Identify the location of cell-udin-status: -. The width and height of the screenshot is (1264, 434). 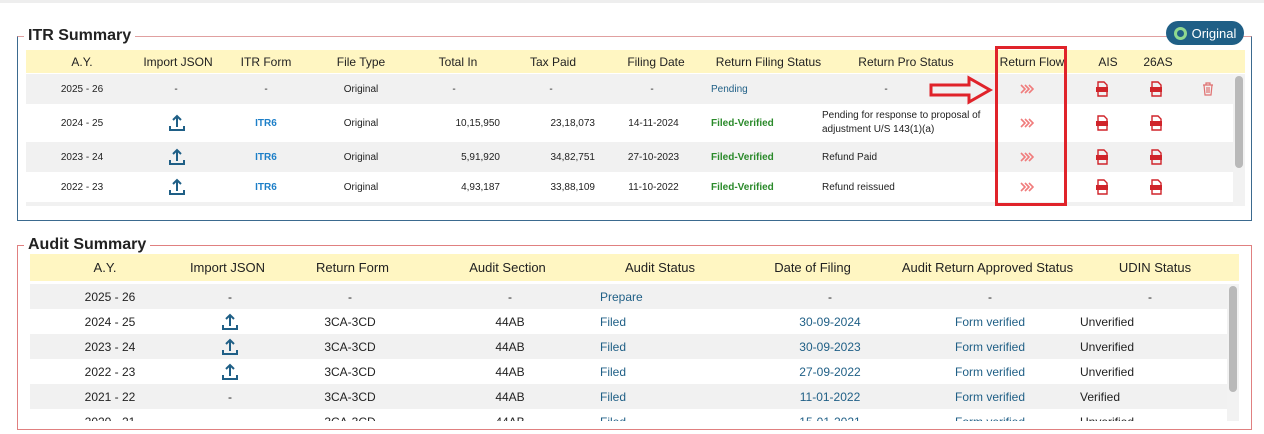
(1150, 296).